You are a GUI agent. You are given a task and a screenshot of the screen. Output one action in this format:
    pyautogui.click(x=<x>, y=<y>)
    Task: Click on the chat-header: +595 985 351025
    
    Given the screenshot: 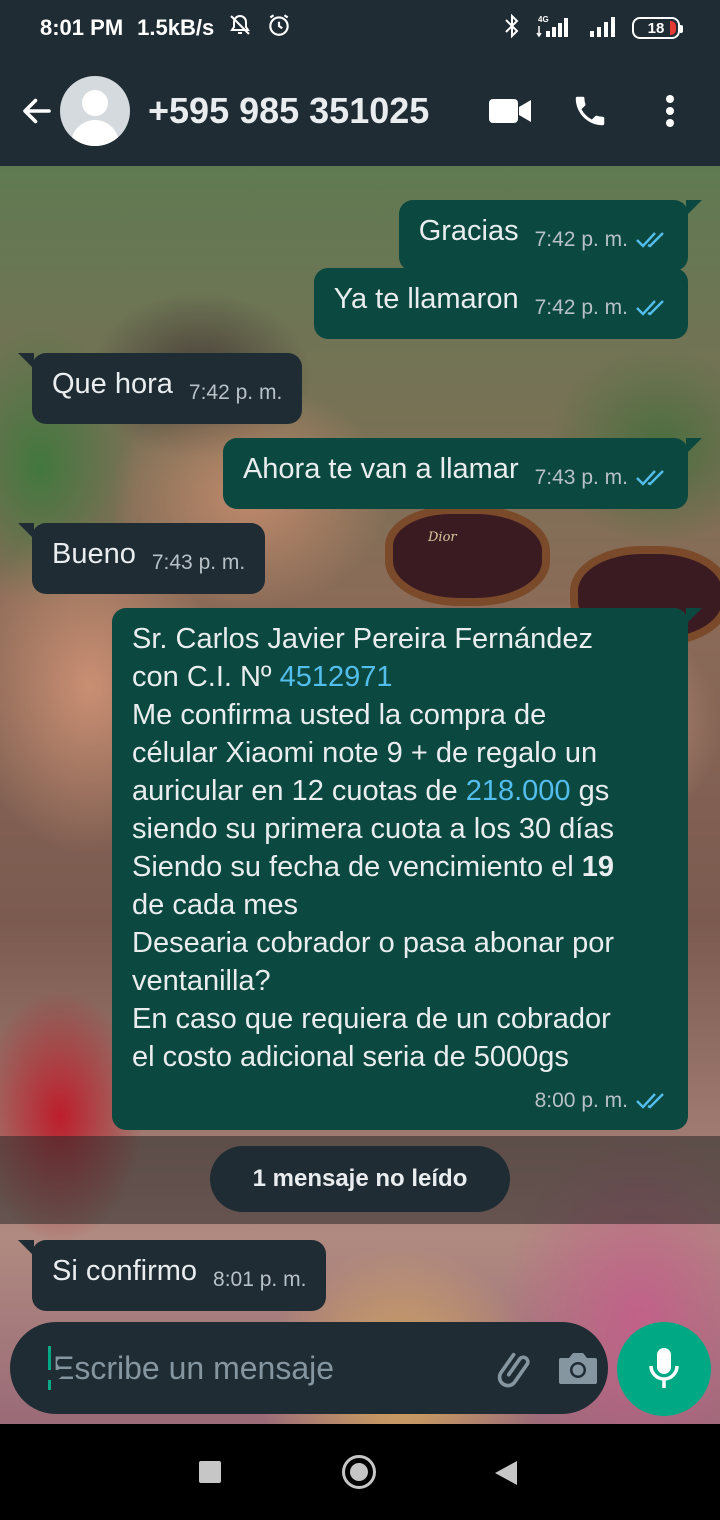 What is the action you would take?
    pyautogui.click(x=360, y=111)
    